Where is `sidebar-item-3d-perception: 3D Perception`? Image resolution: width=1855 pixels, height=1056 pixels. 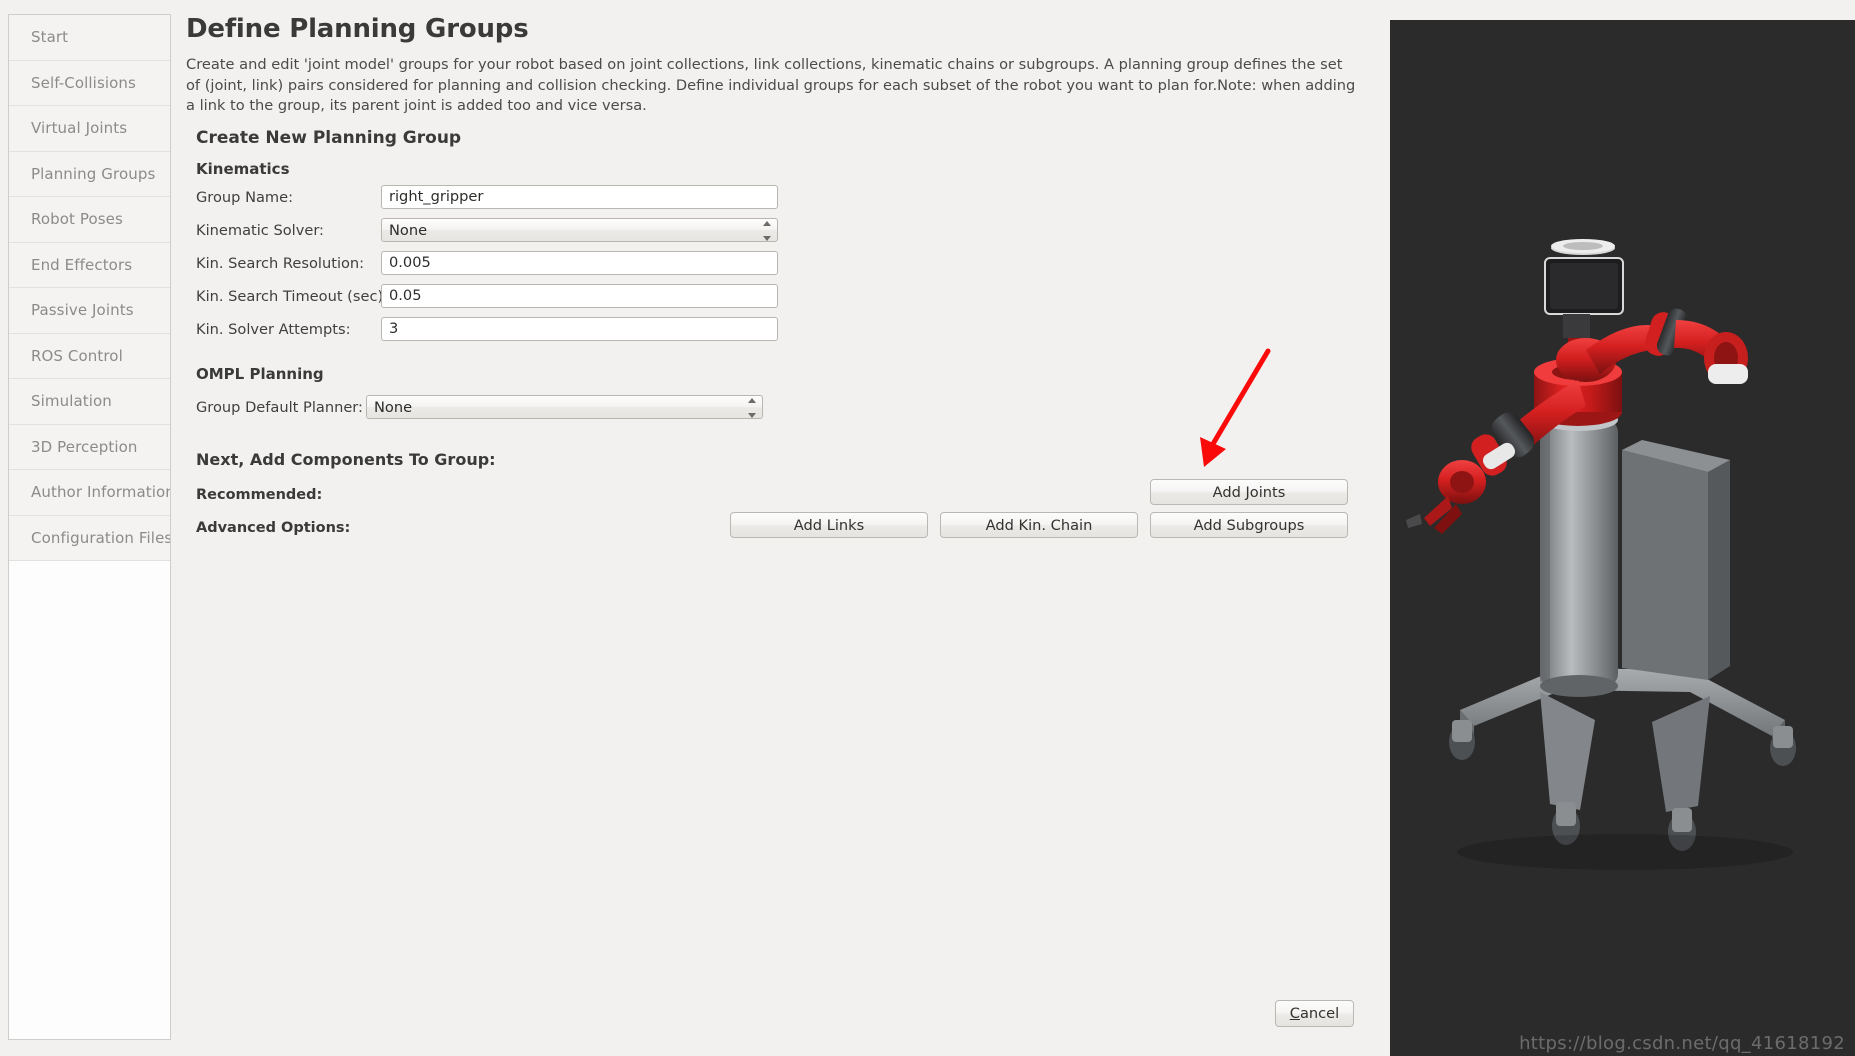 sidebar-item-3d-perception: 3D Perception is located at coordinates (89, 447).